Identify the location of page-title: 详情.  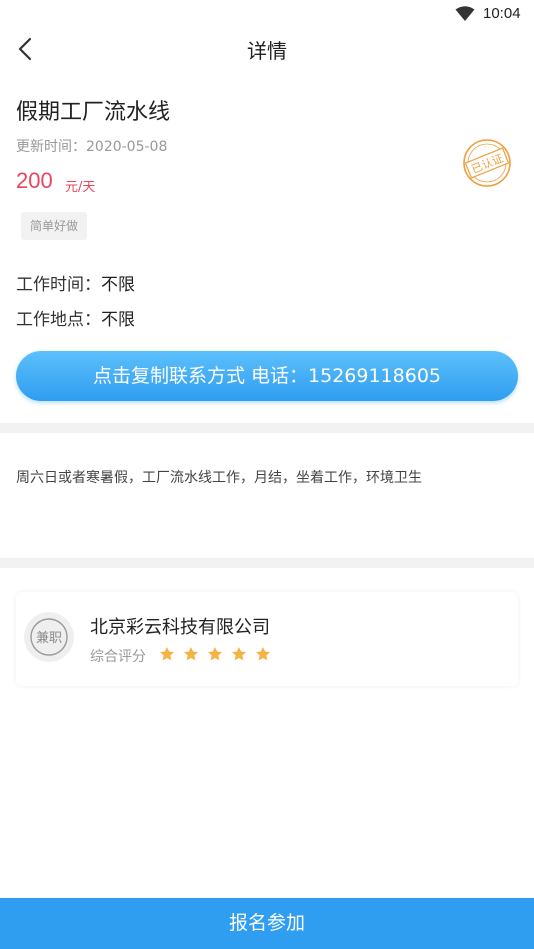
(267, 51).